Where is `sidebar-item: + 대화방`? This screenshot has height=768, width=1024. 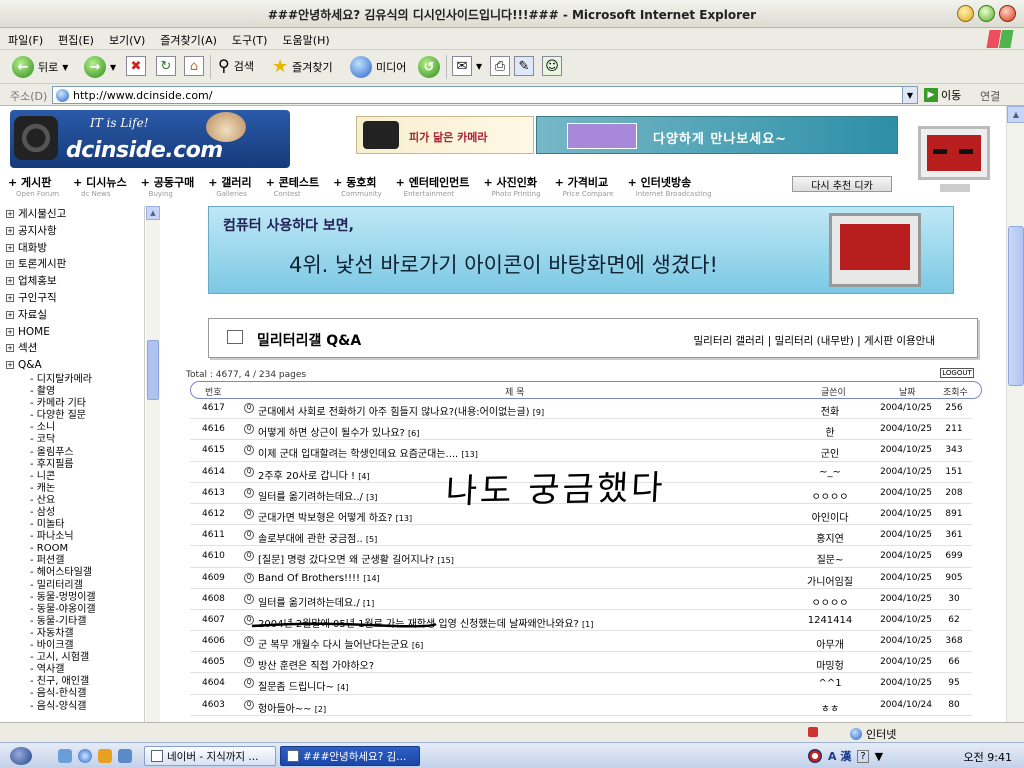 sidebar-item: + 대화방 is located at coordinates (72, 248).